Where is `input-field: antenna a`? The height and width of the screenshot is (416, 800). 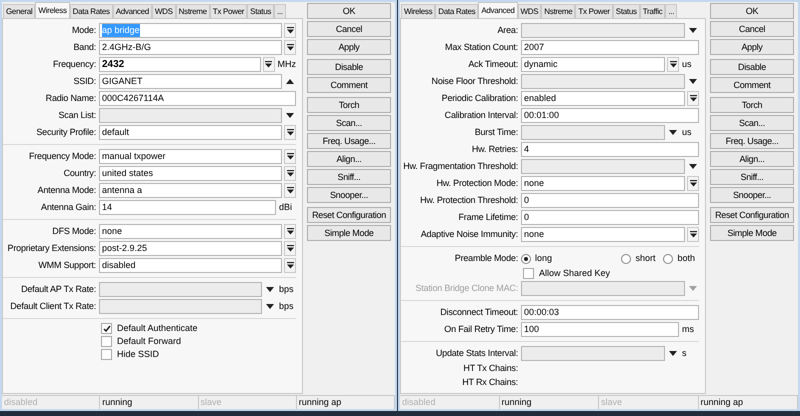 input-field: antenna a is located at coordinates (190, 190).